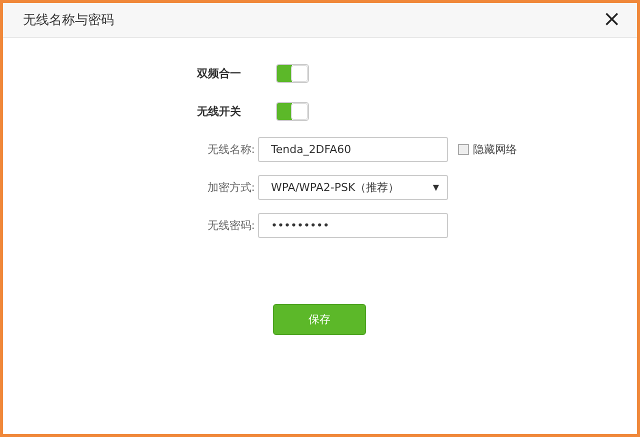 Image resolution: width=640 pixels, height=437 pixels. What do you see at coordinates (353, 225) in the screenshot?
I see `input-field: •••••••••` at bounding box center [353, 225].